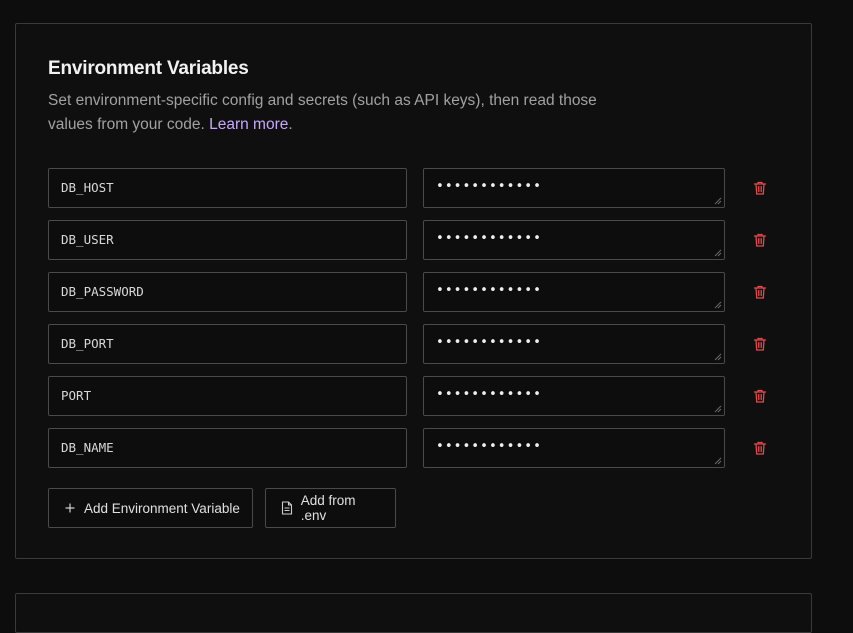  I want to click on env-var-row: DB_PORT ••••••••••••, so click(413, 344).